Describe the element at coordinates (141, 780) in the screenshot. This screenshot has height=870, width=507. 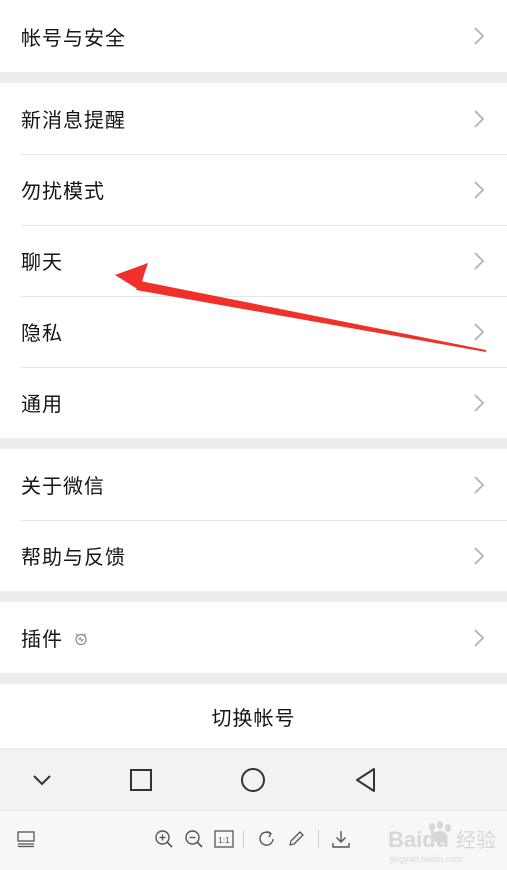
I see `square-recent-icon` at that location.